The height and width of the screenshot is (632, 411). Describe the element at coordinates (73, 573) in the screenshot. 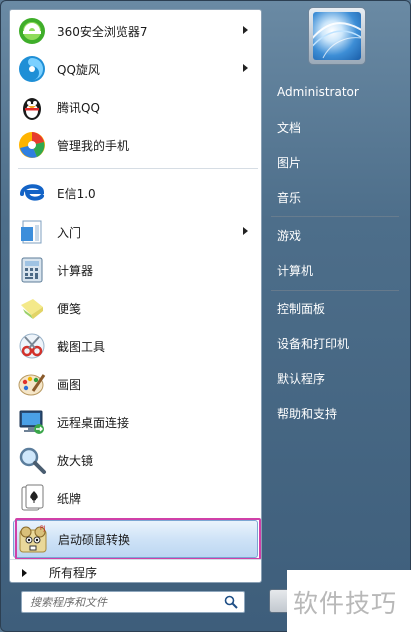

I see `all-programs-label: 所有程序` at that location.